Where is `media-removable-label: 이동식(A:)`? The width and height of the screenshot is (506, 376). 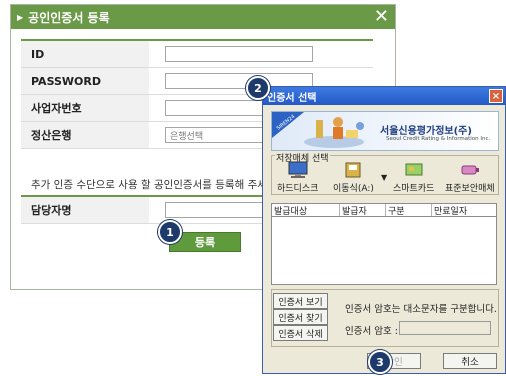
media-removable-label: 이동식(A:) is located at coordinates (353, 189).